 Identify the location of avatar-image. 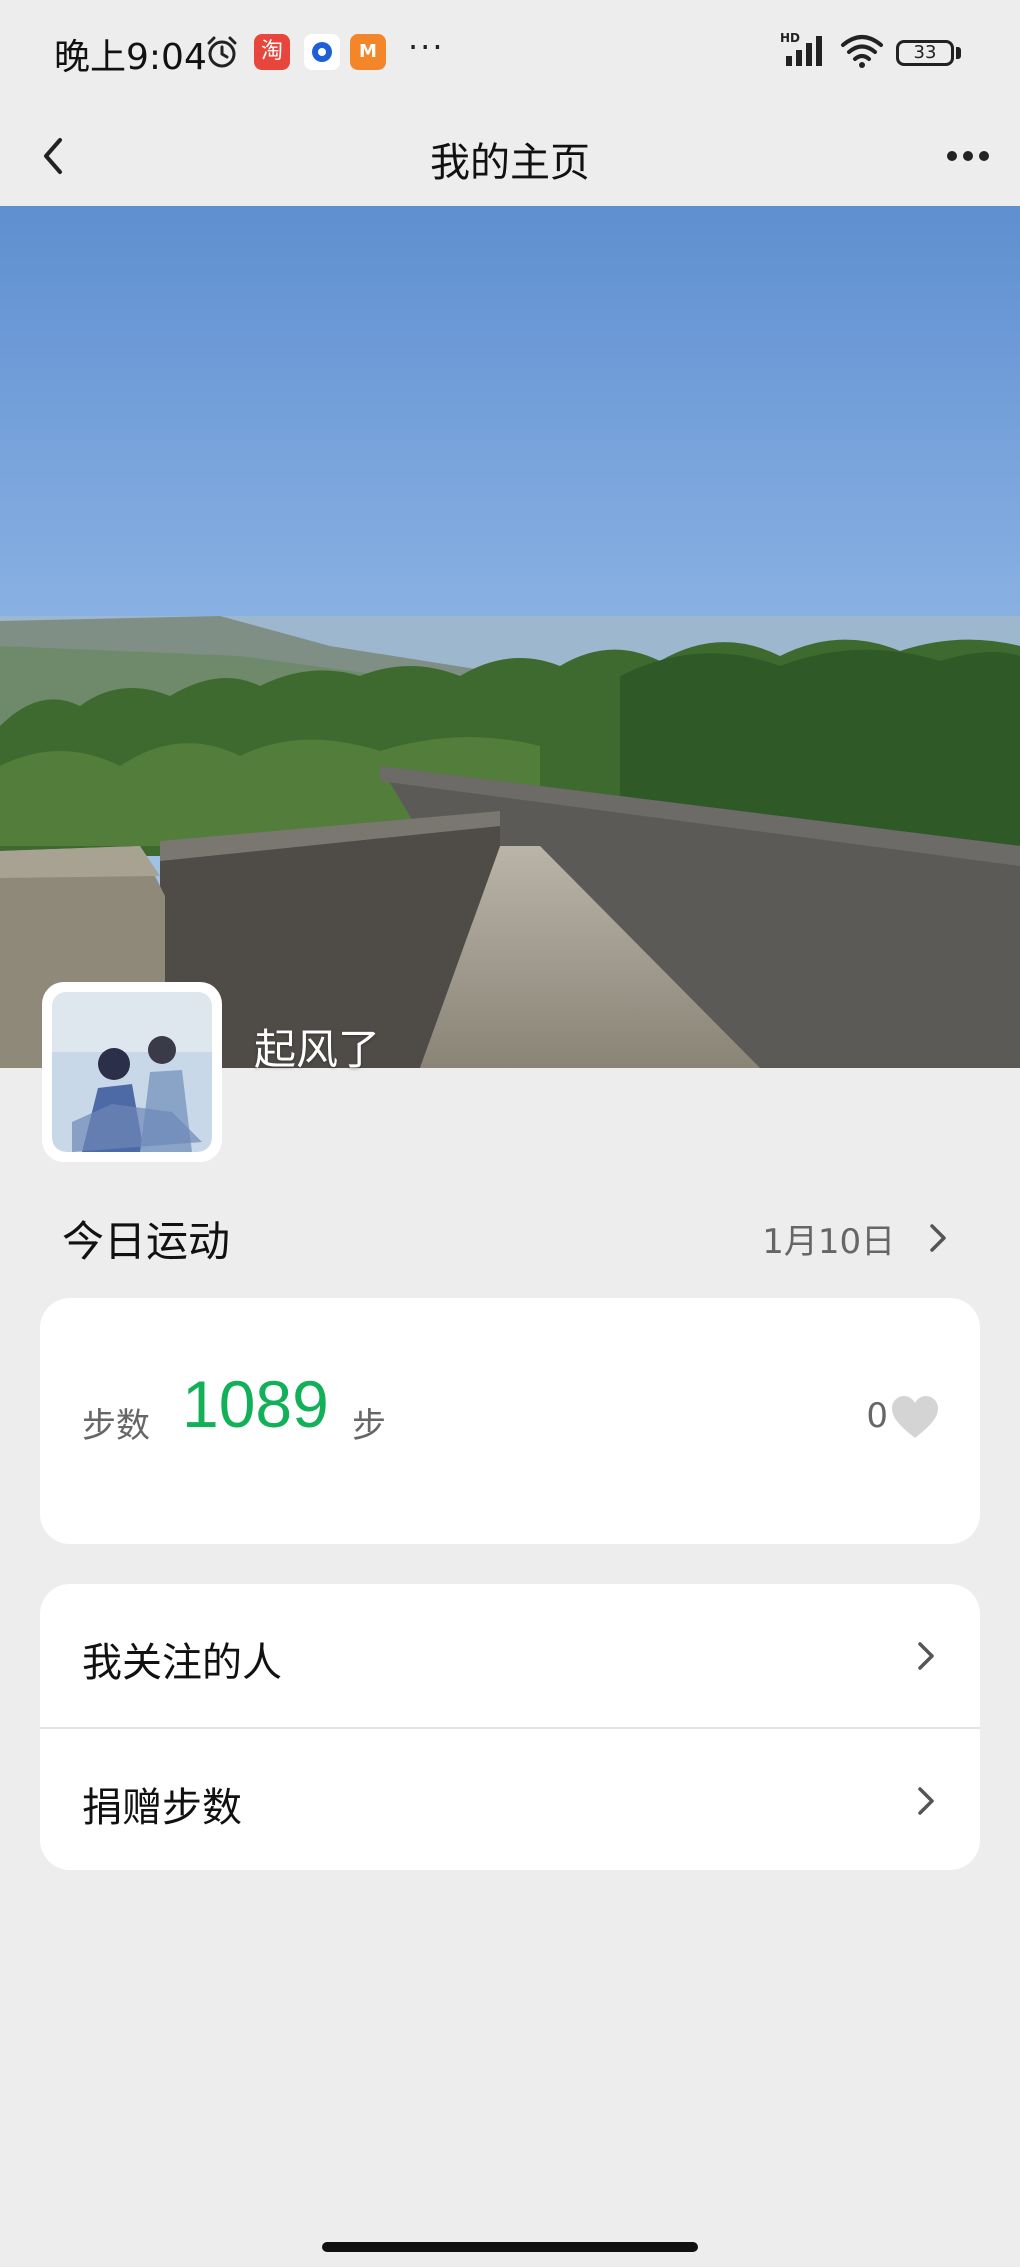
(132, 1072).